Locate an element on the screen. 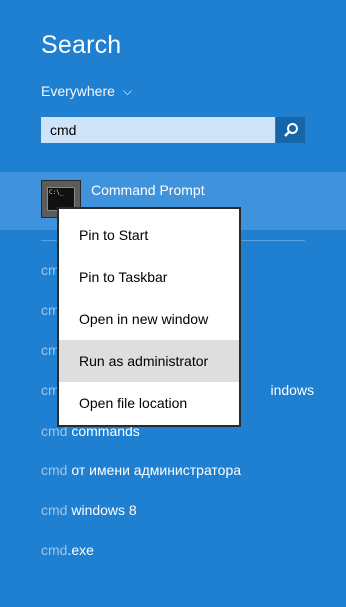 The height and width of the screenshot is (607, 346). menu-item-open-in-new-window: Open in new window is located at coordinates (149, 319).